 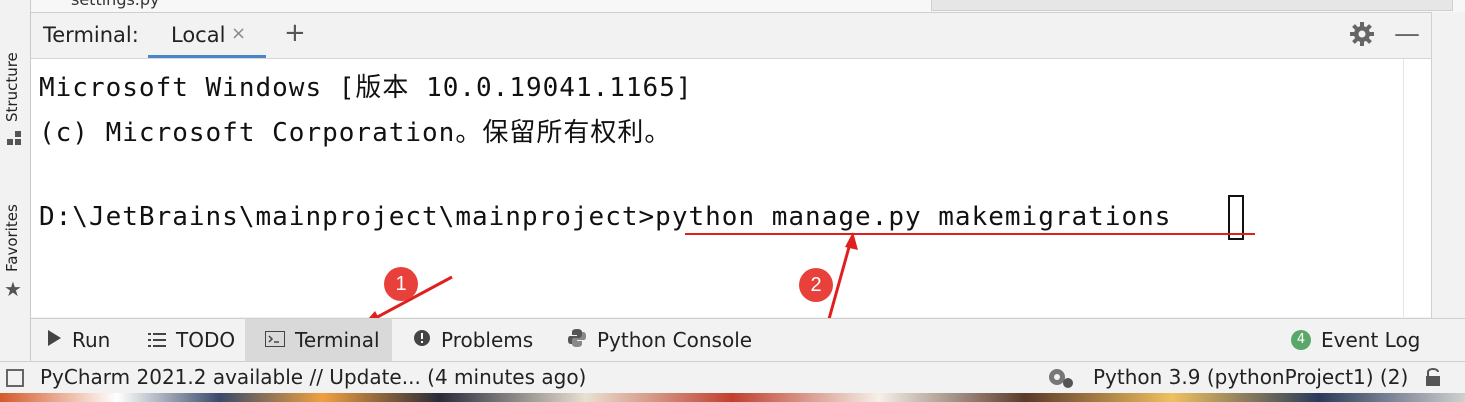 I want to click on terminal-tool-button: Terminal, so click(x=318, y=340).